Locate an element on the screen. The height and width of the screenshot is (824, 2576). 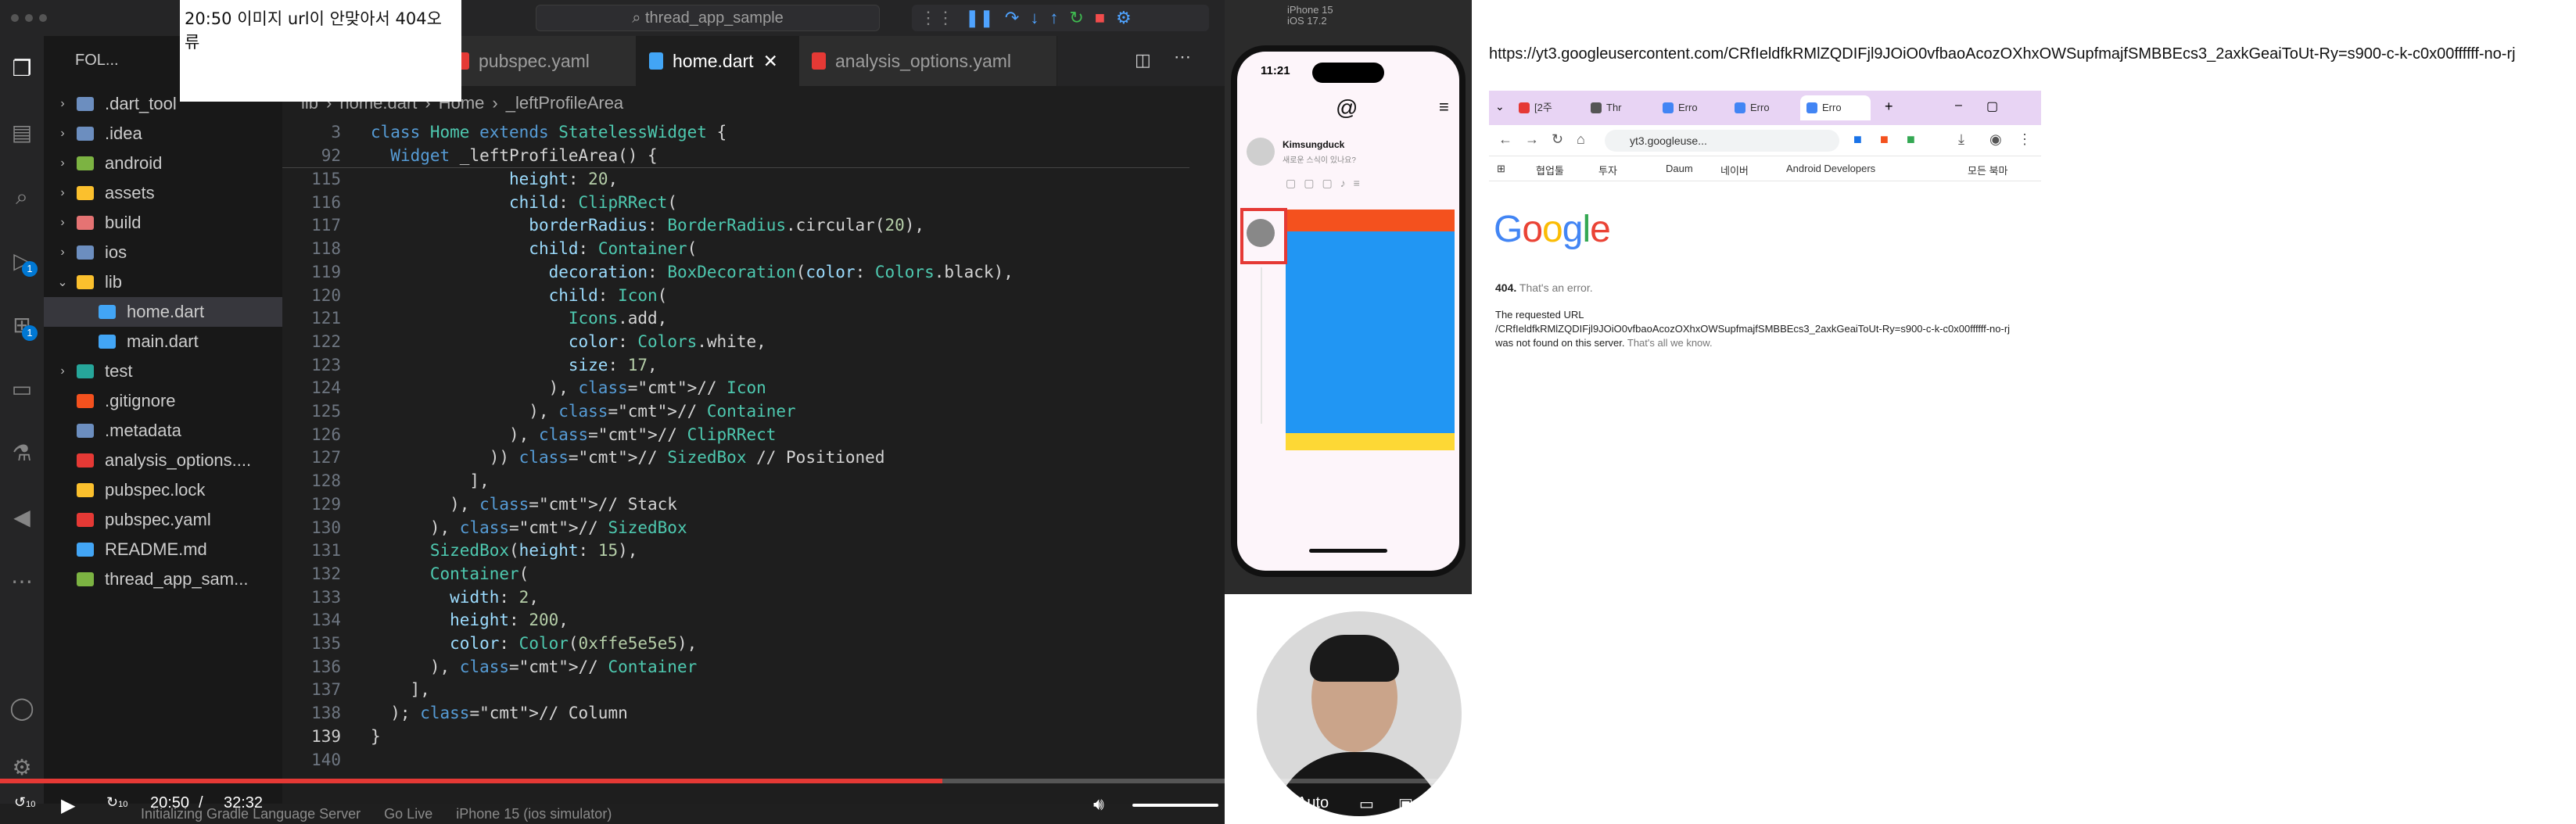
traffic-light-zoom is located at coordinates (43, 18).